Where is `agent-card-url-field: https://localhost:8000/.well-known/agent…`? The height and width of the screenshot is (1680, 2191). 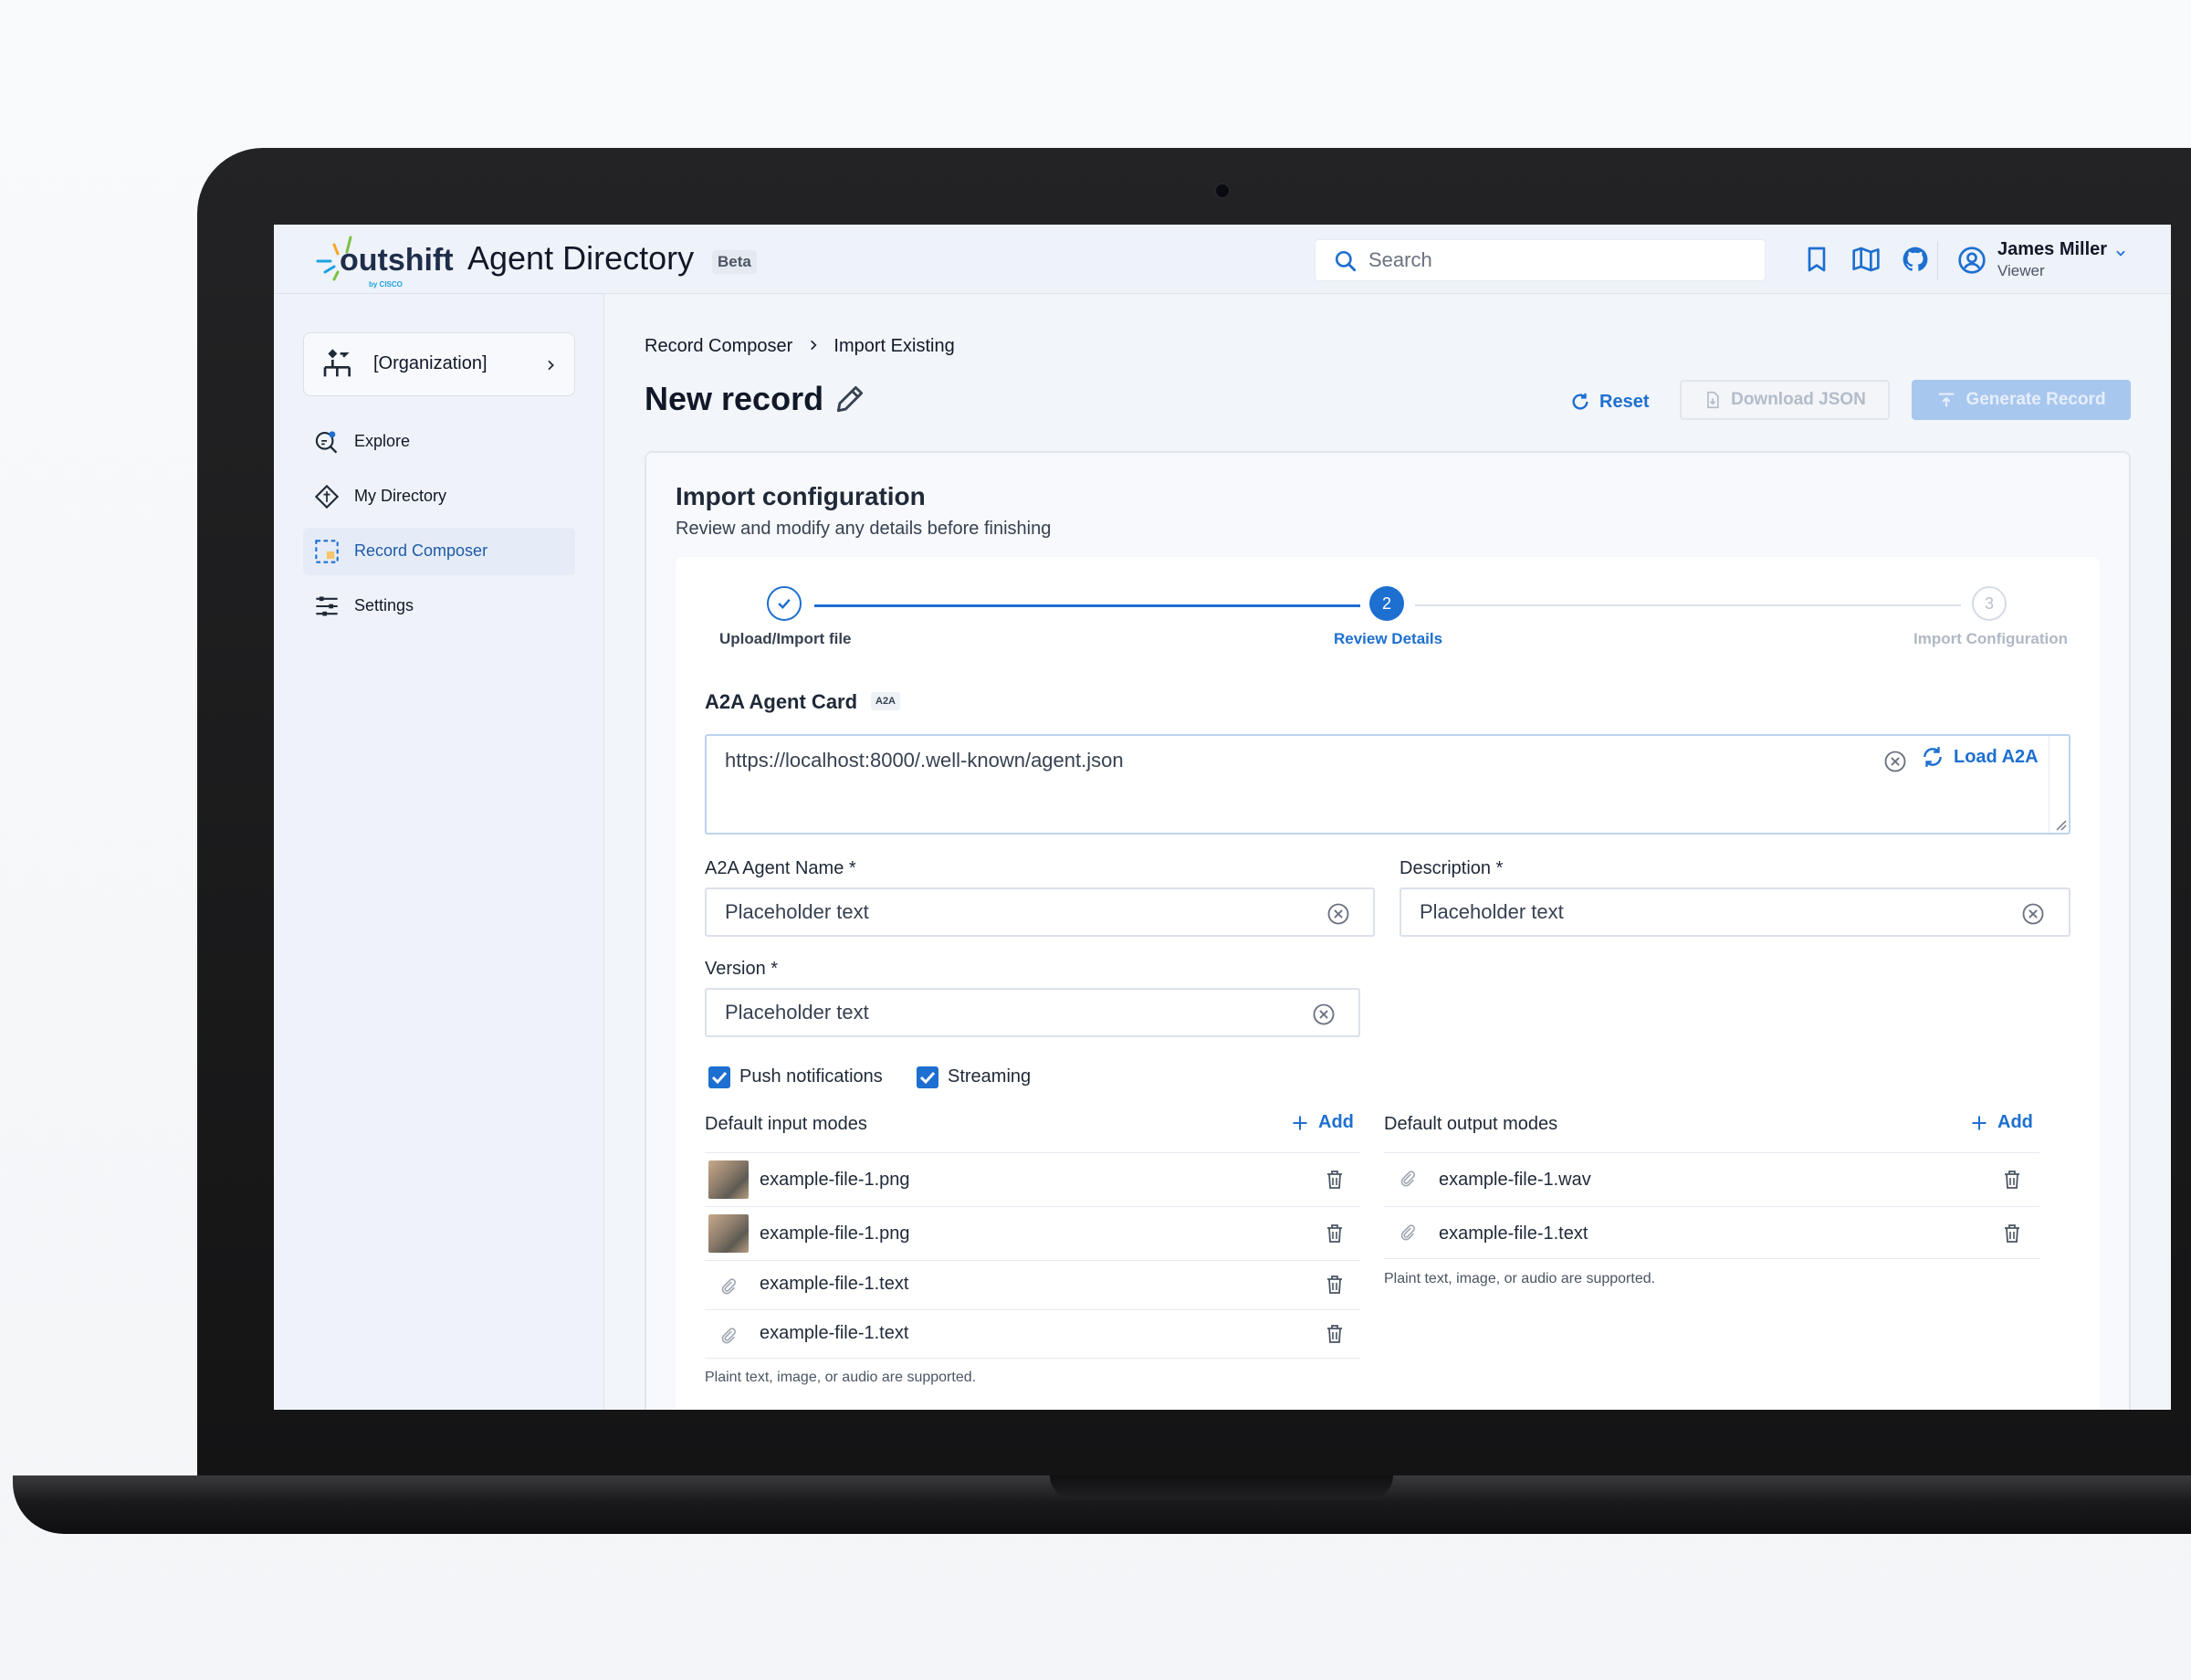
agent-card-url-field: https://localhost:8000/.well-known/agent… is located at coordinates (1387, 784).